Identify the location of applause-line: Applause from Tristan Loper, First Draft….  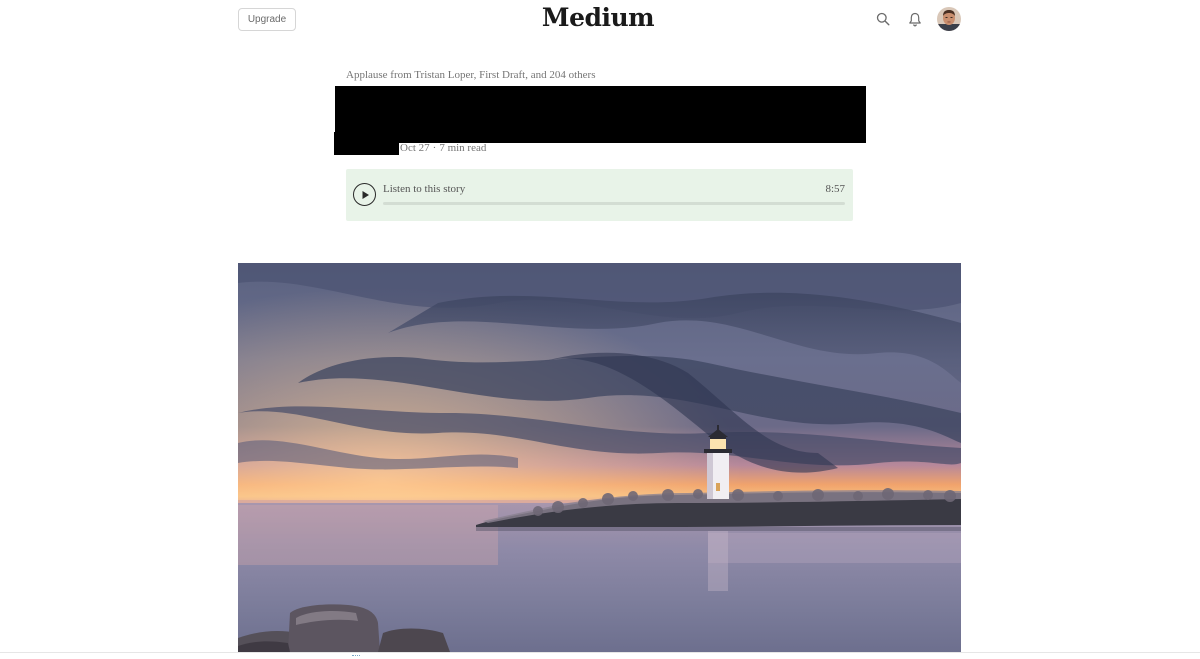
(470, 75).